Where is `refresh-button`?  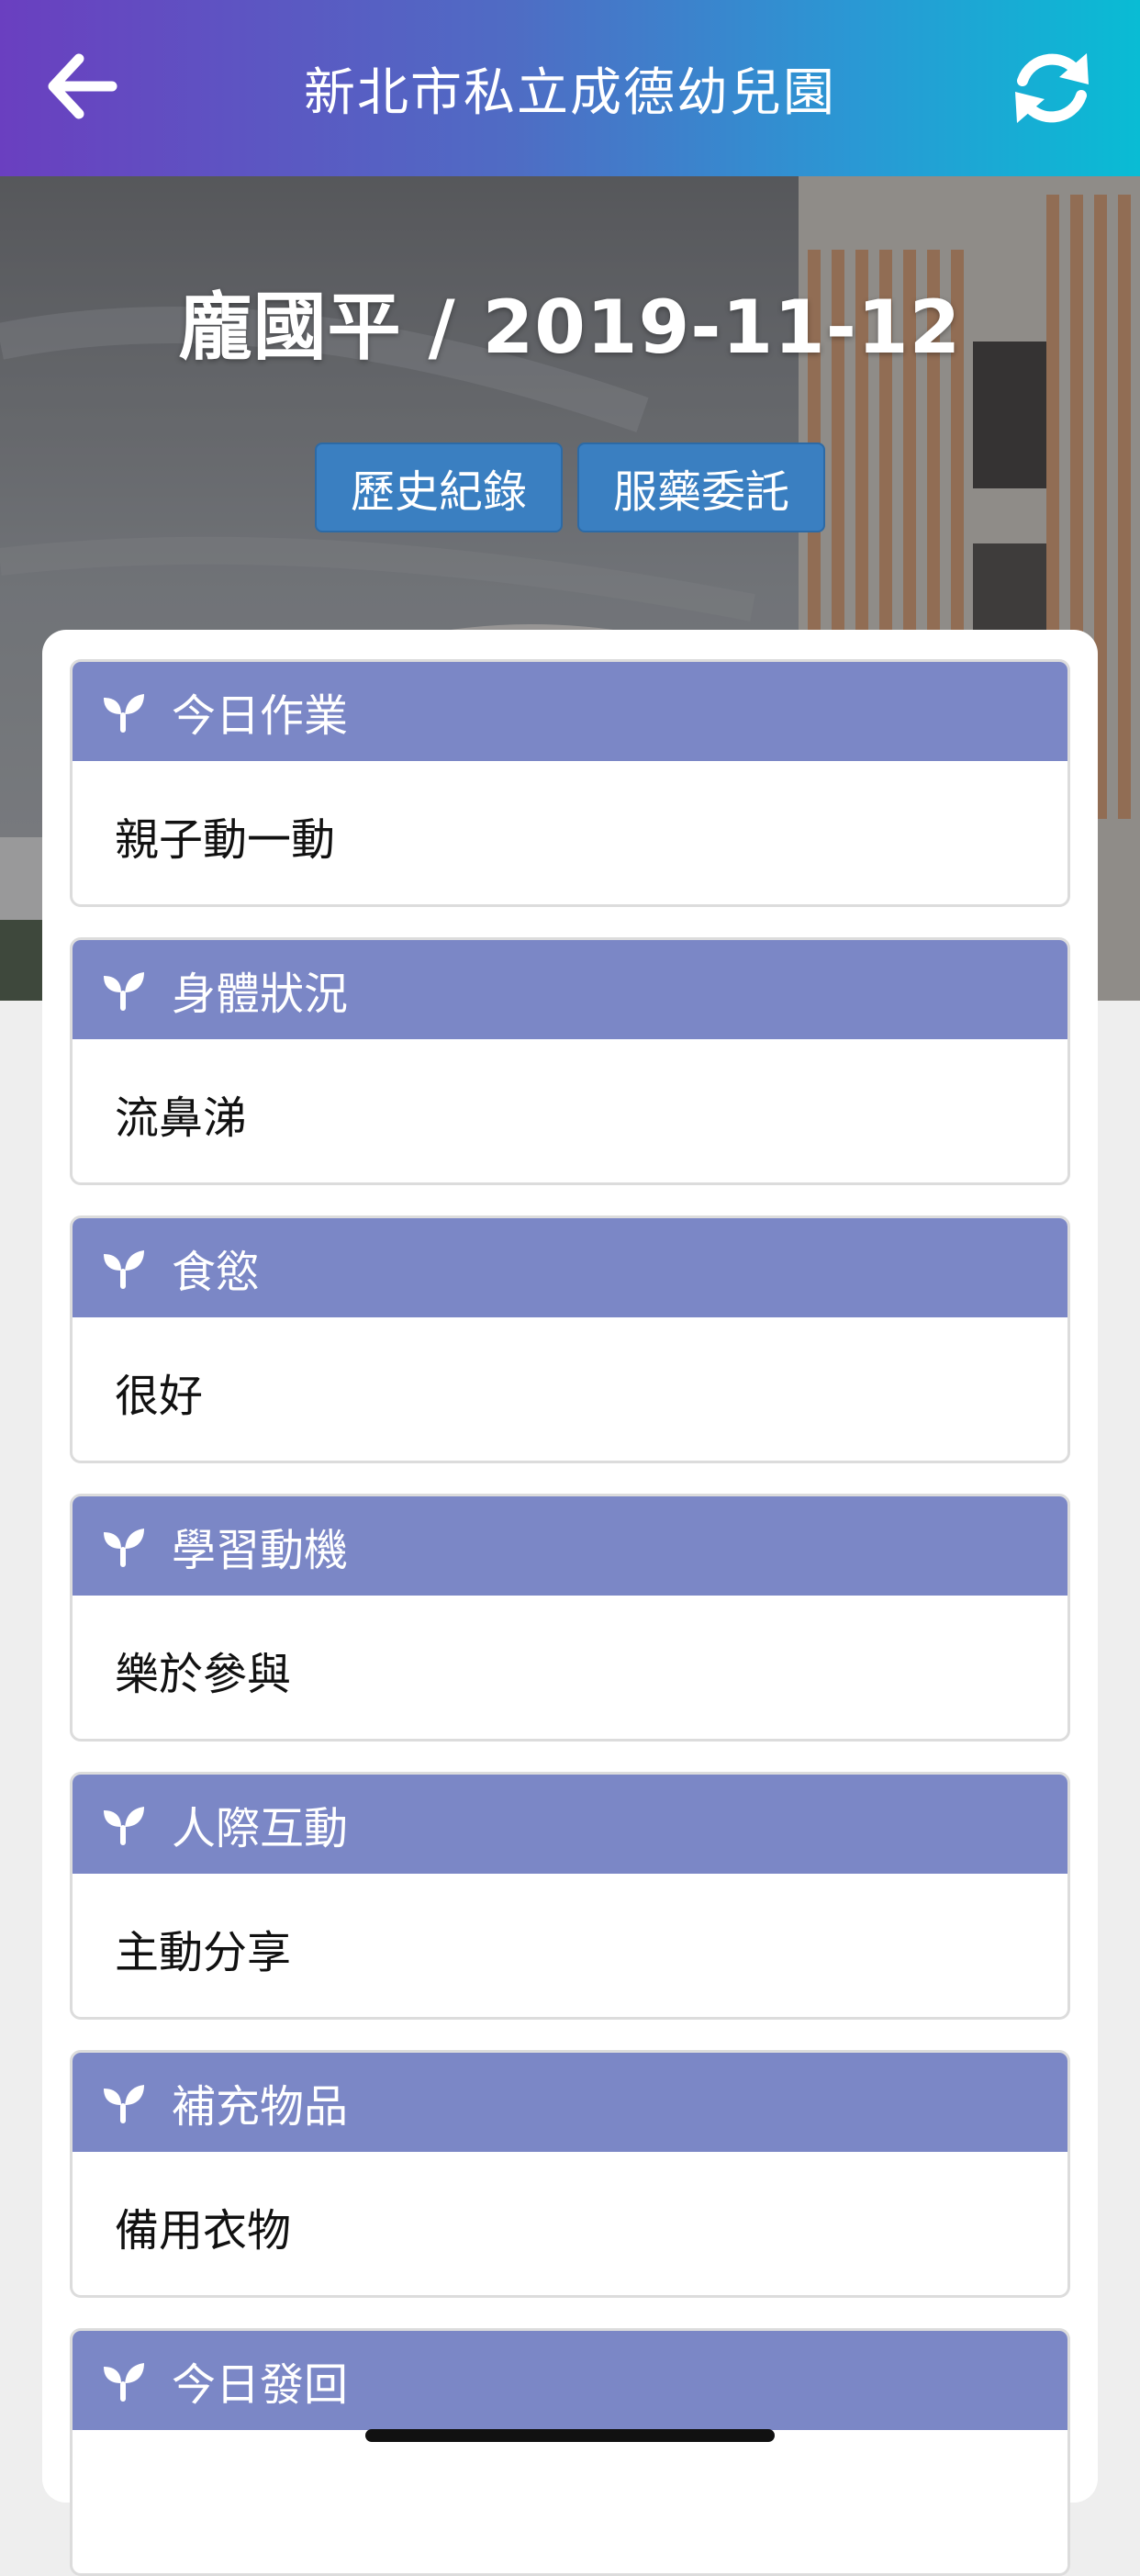 refresh-button is located at coordinates (1051, 88).